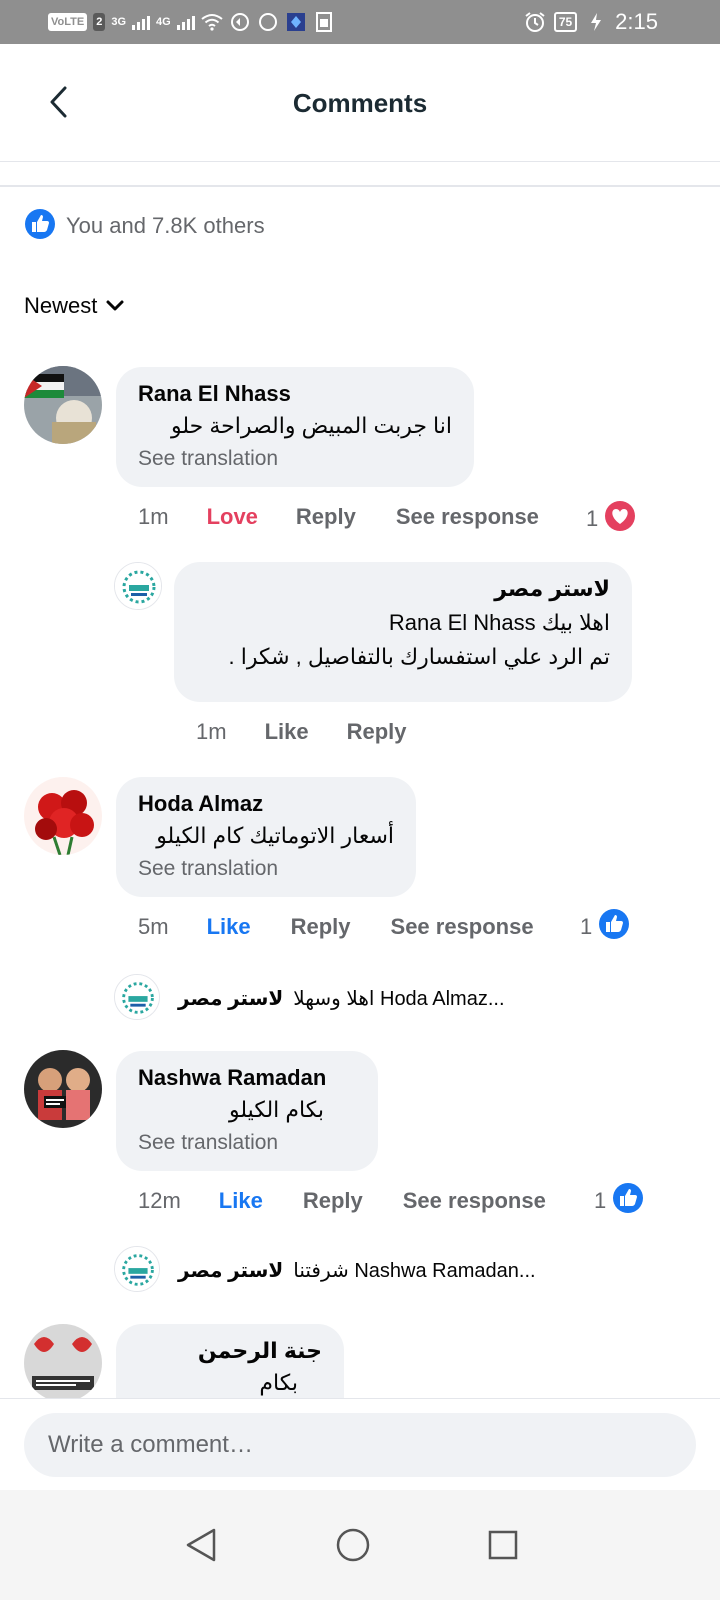 The height and width of the screenshot is (1600, 720). Describe the element at coordinates (141, 22) in the screenshot. I see `signal-icon` at that location.